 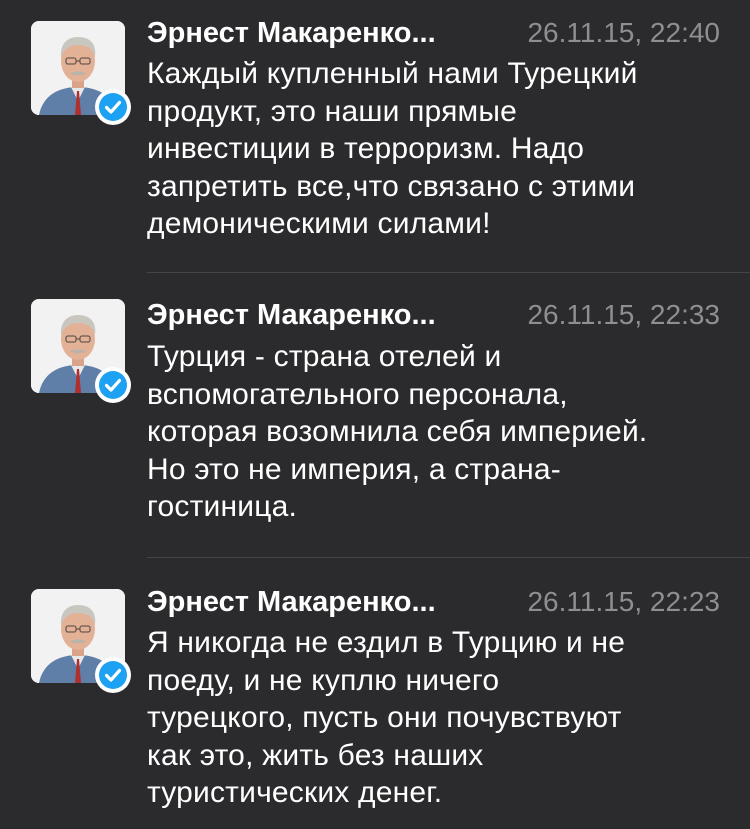 What do you see at coordinates (354, 469) in the screenshot?
I see `tweet-text-line: Но это не империя, а страна-` at bounding box center [354, 469].